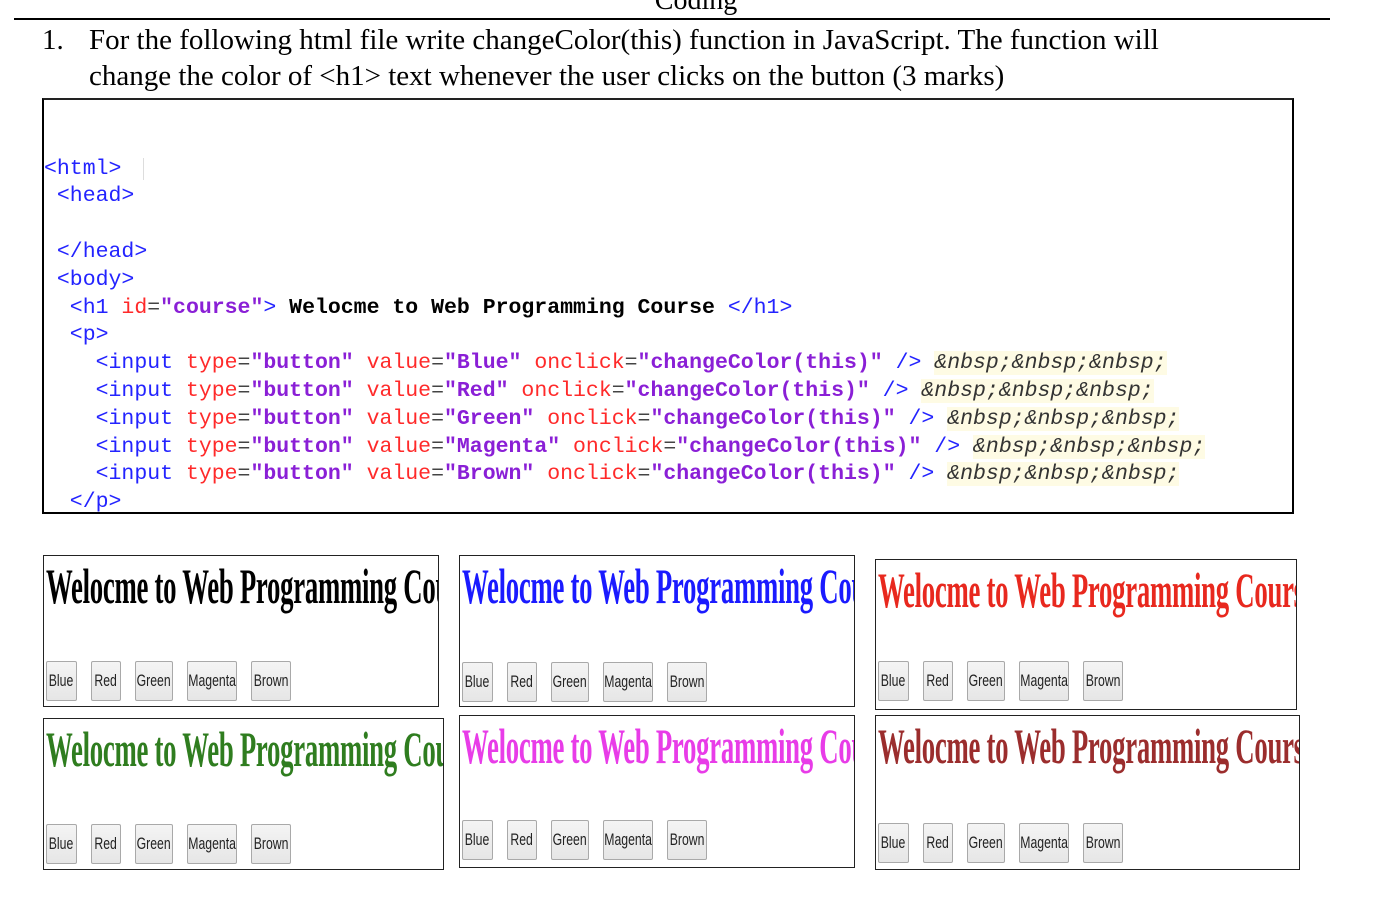 The height and width of the screenshot is (900, 1392). What do you see at coordinates (696, 8) in the screenshot?
I see `section-heading: Coding` at bounding box center [696, 8].